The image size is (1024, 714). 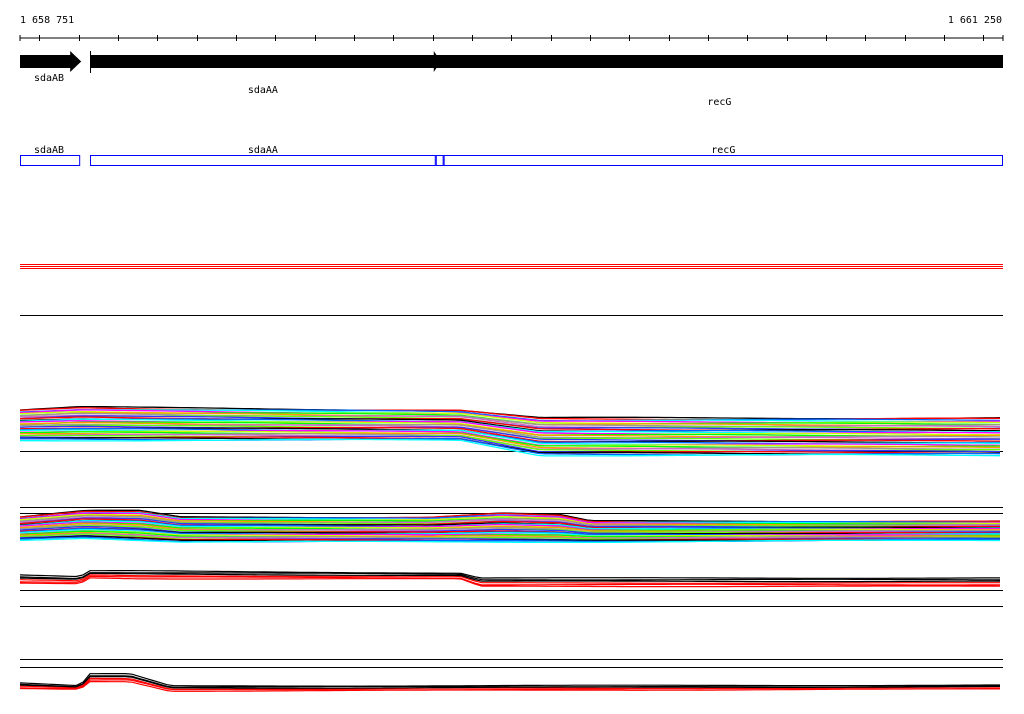 I want to click on feature-track: sdaAB sdaAA recG, so click(x=511, y=155).